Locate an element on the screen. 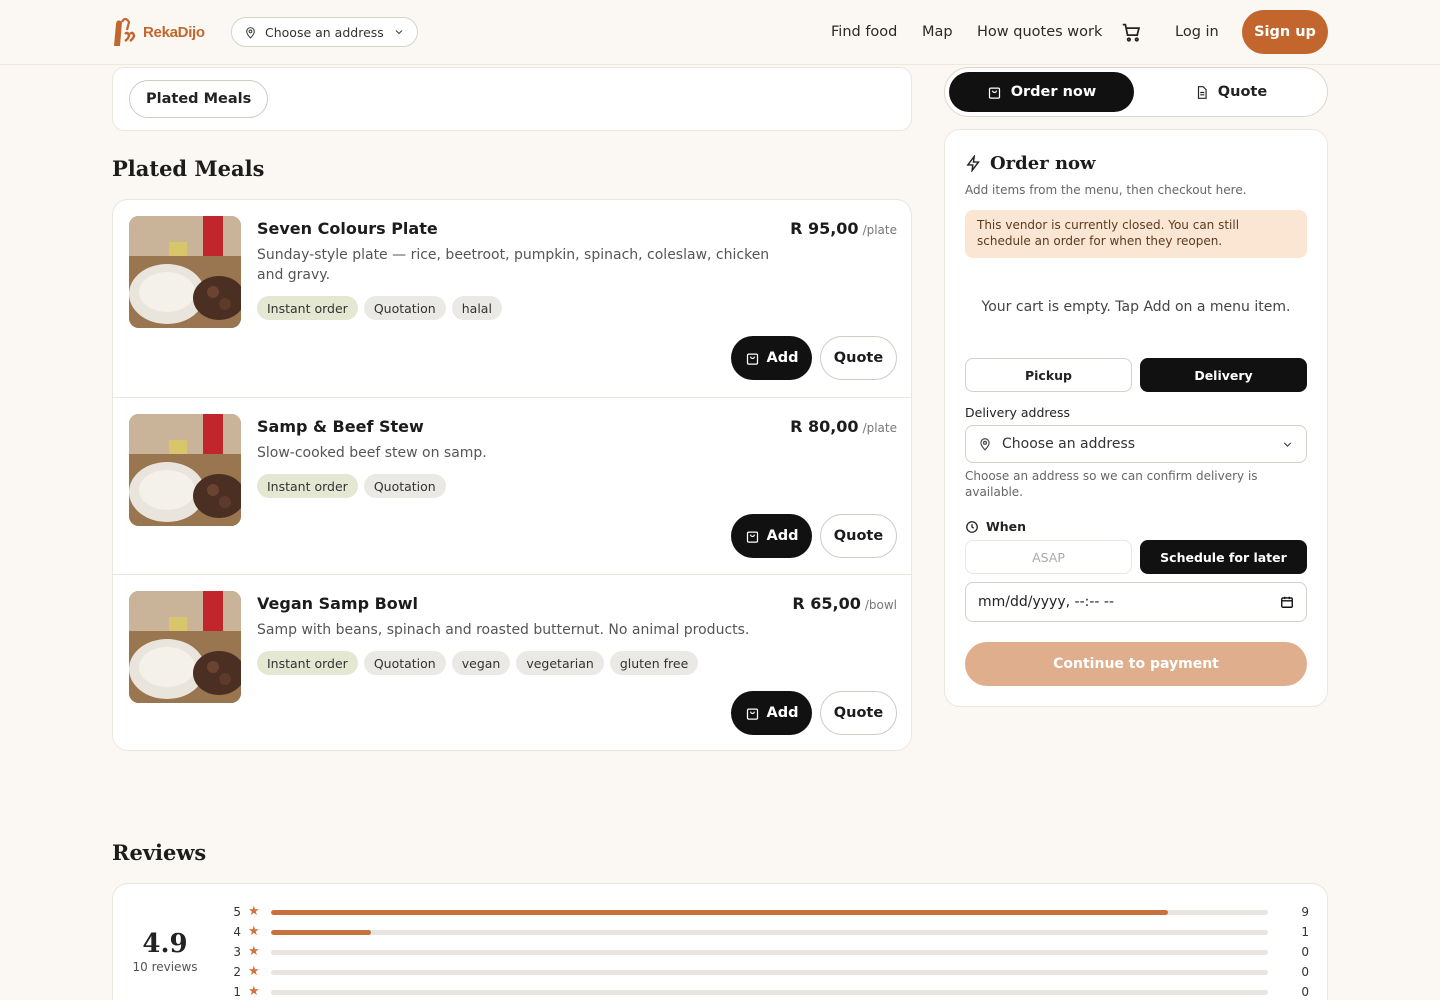 This screenshot has width=1440, height=1000. cart-icon is located at coordinates (1131, 32).